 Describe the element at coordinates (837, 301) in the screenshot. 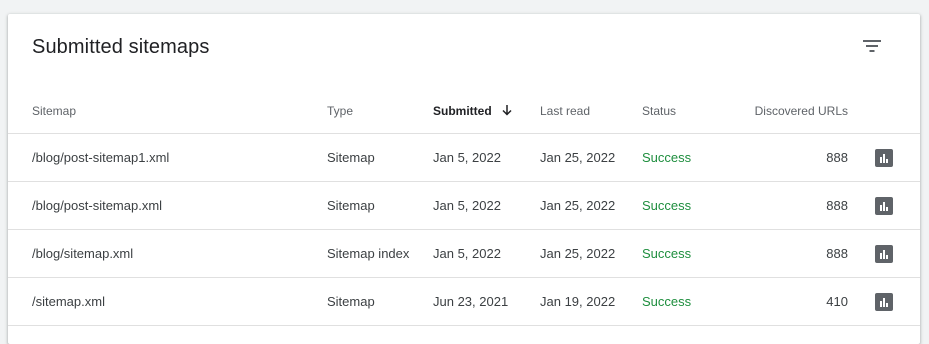

I see `cell-discovered-urls: 410` at that location.